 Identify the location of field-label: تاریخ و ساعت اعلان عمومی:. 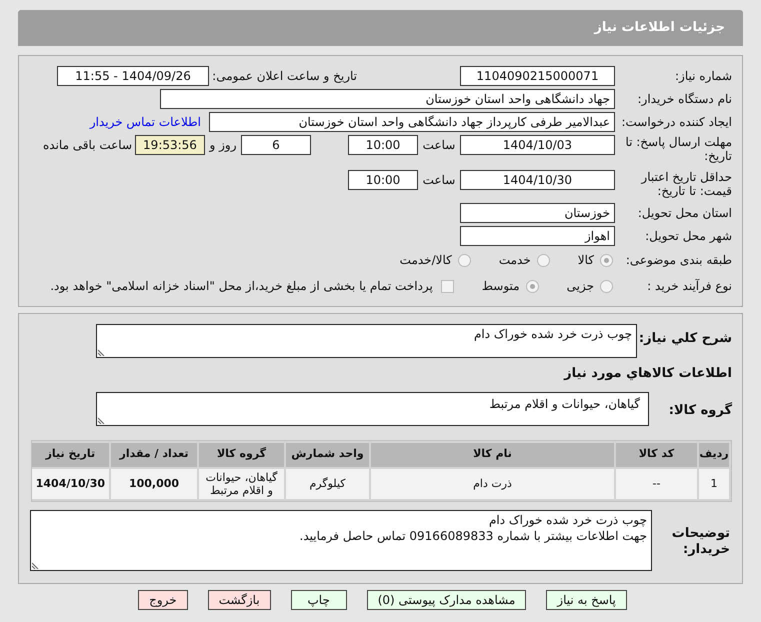
(284, 76).